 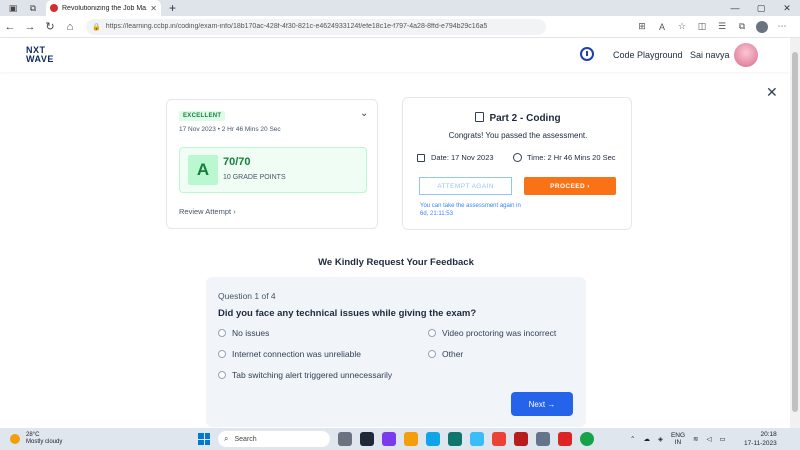 I want to click on option-internet: Internet connection was unreliable, so click(x=289, y=354).